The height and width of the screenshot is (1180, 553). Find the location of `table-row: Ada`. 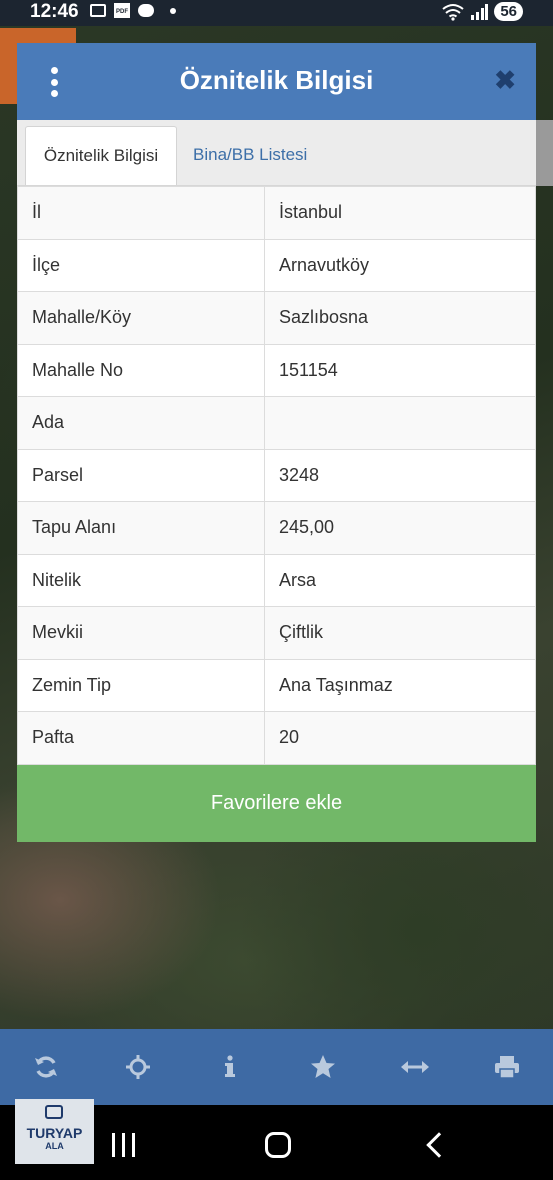

table-row: Ada is located at coordinates (276, 423).